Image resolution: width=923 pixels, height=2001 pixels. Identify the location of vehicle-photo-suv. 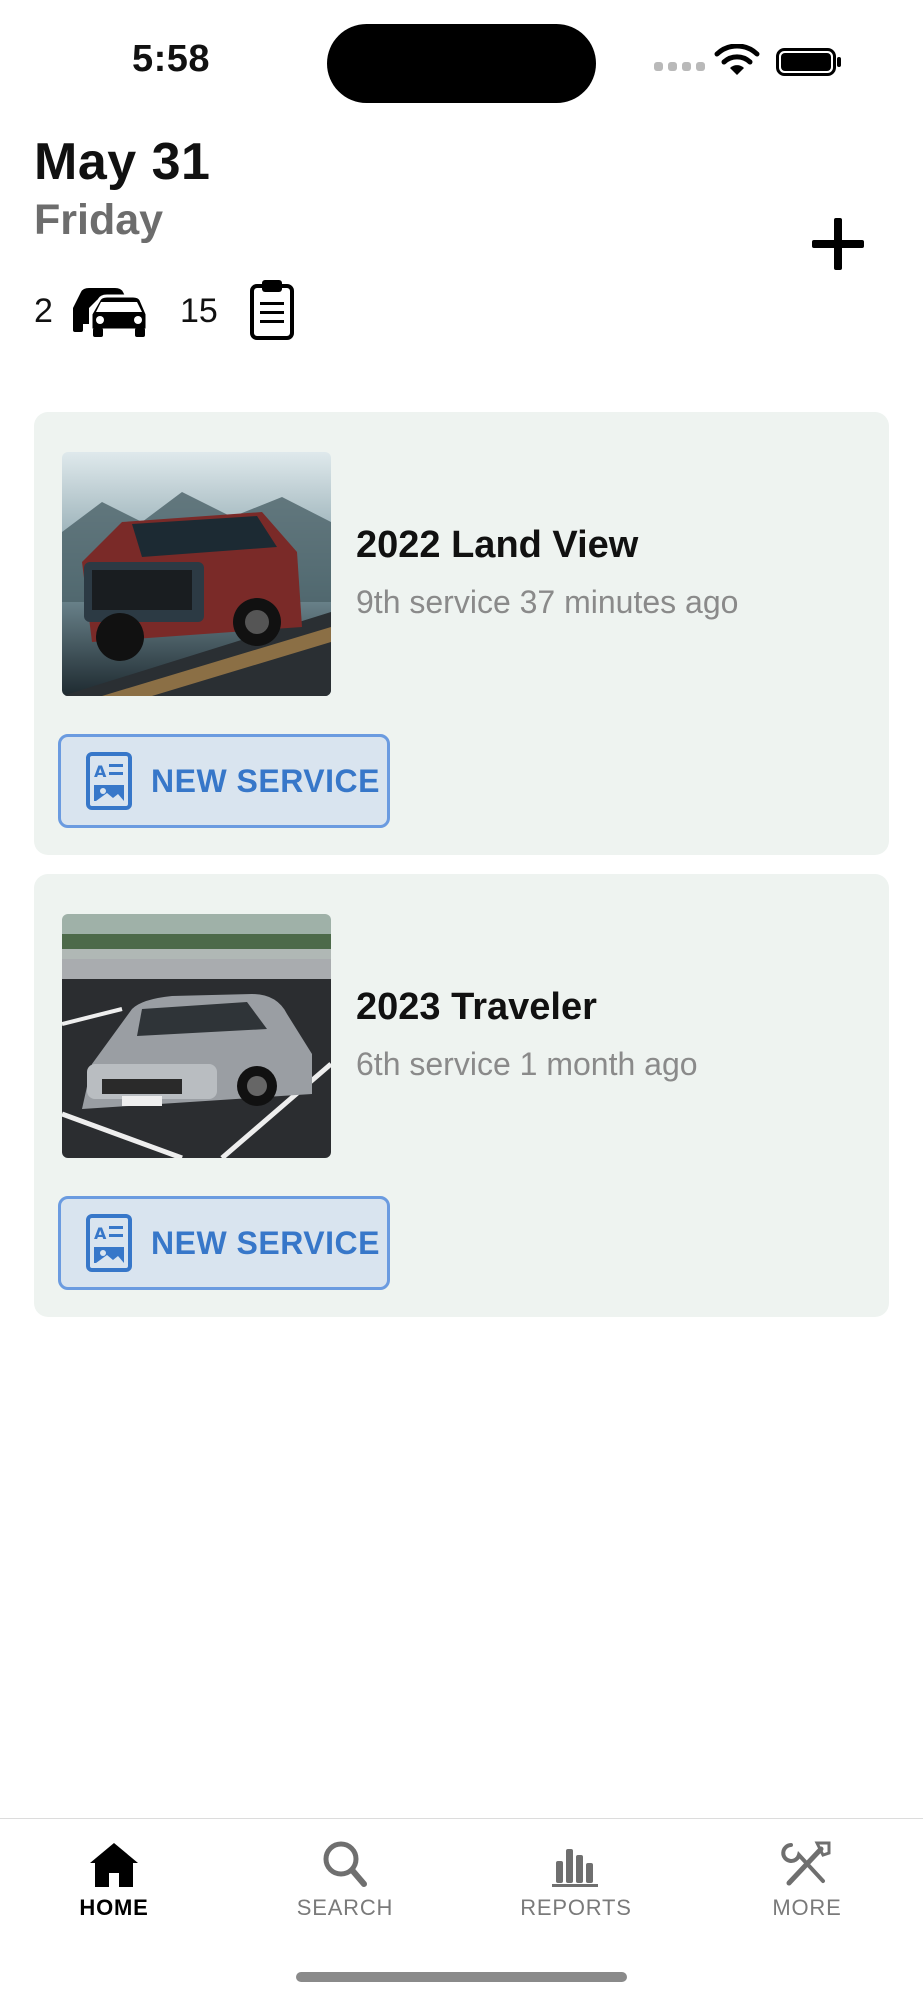
(196, 574).